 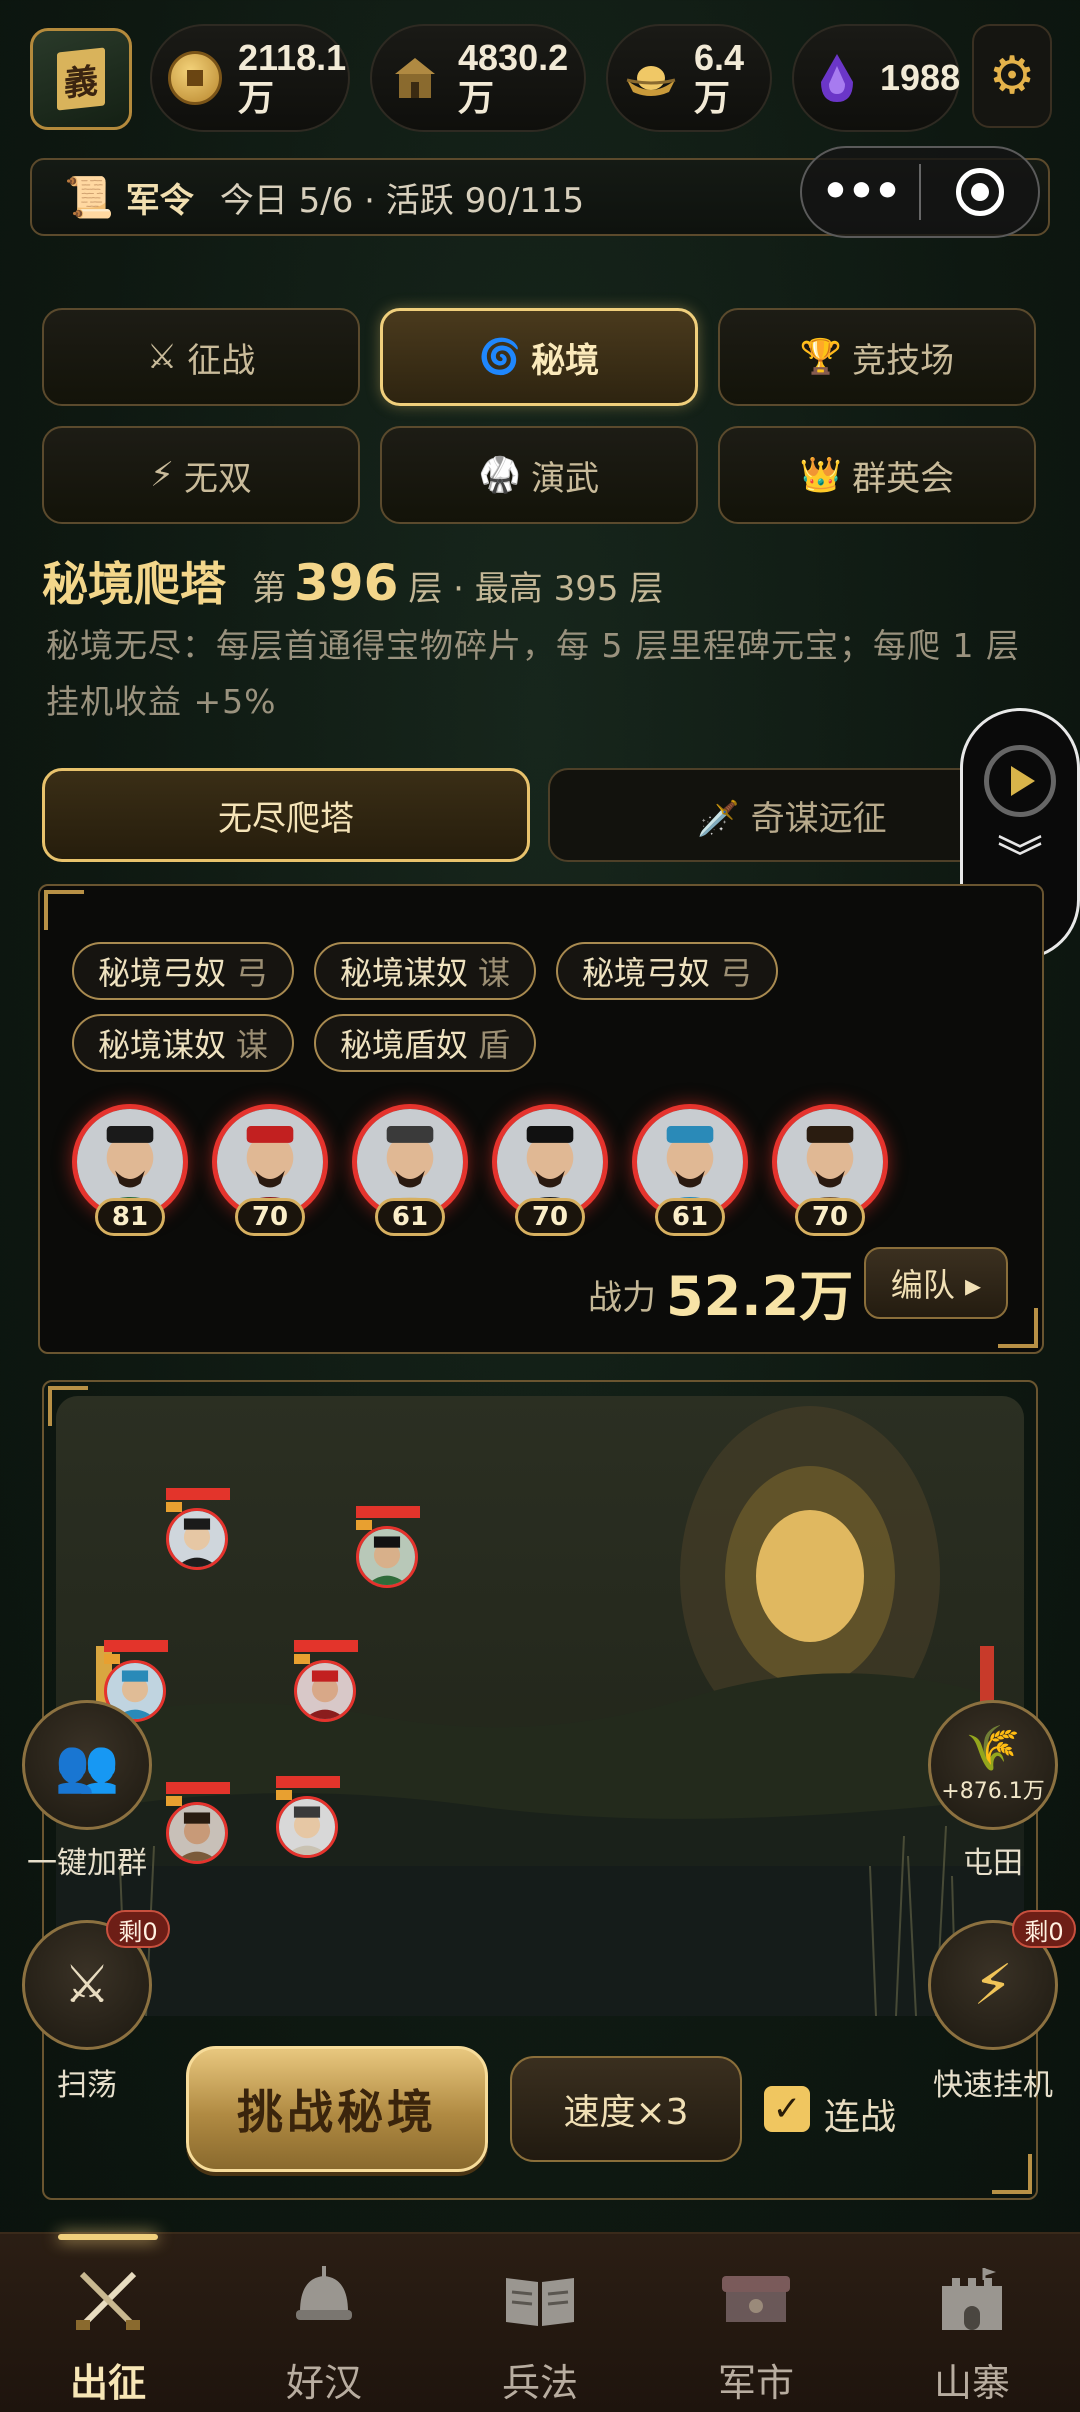 I want to click on tab-label: 竞技场, so click(x=903, y=360).